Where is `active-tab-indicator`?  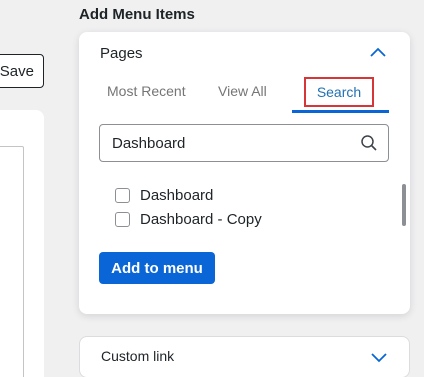 active-tab-indicator is located at coordinates (340, 111).